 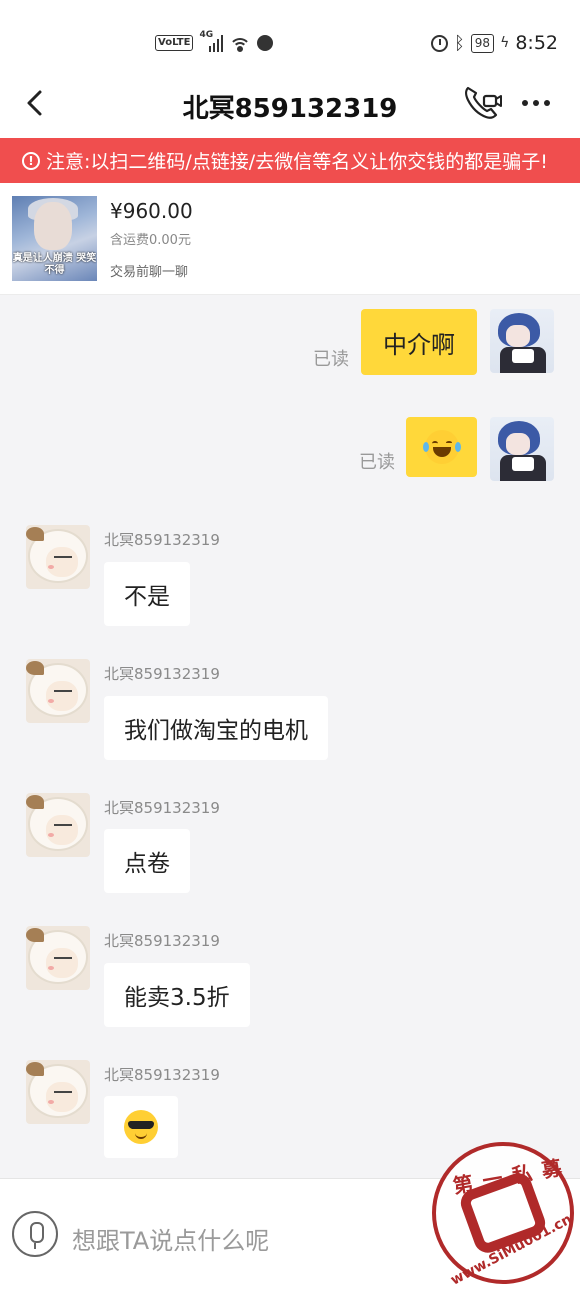 What do you see at coordinates (54, 238) in the screenshot?
I see `product-image: 真是让人崩溃 哭笑不得` at bounding box center [54, 238].